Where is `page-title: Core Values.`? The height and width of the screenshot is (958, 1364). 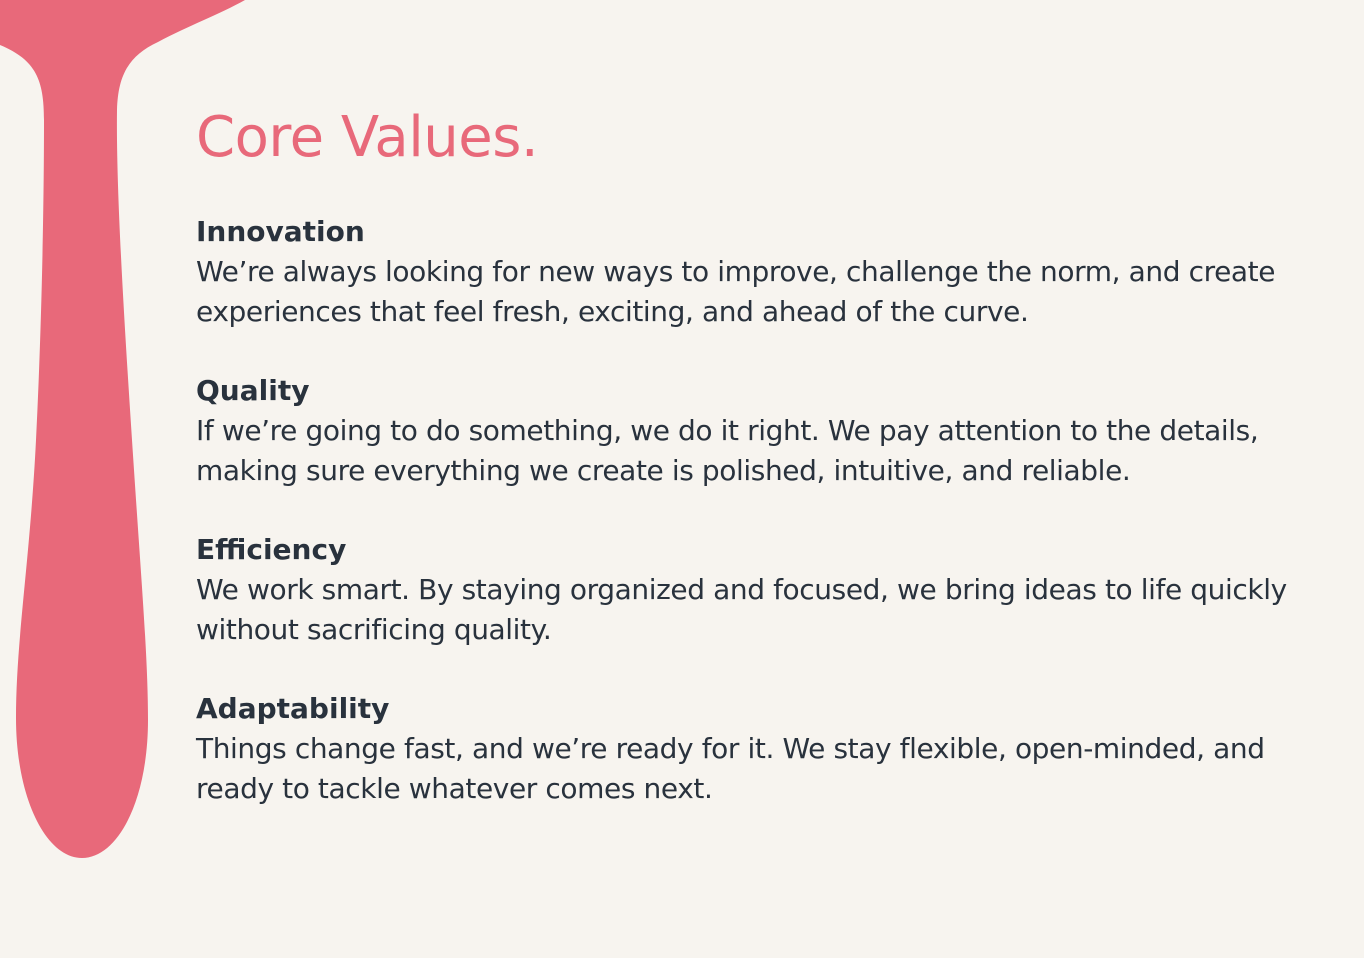 page-title: Core Values. is located at coordinates (367, 137).